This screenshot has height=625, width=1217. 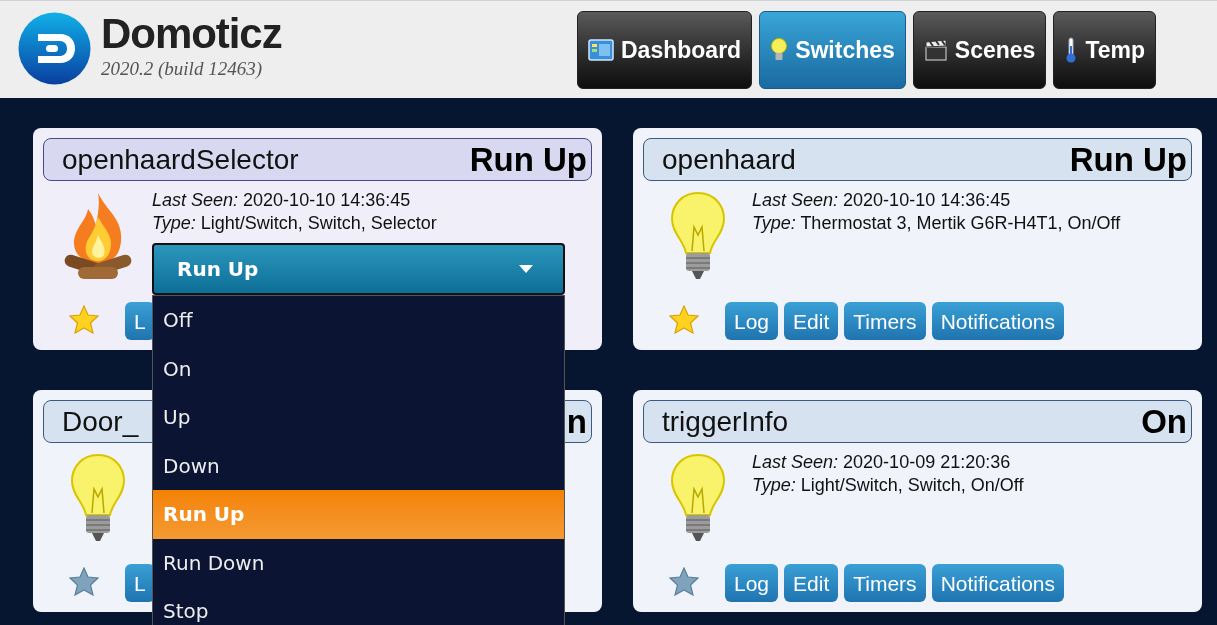 What do you see at coordinates (979, 50) in the screenshot?
I see `nav-tab: Scenes` at bounding box center [979, 50].